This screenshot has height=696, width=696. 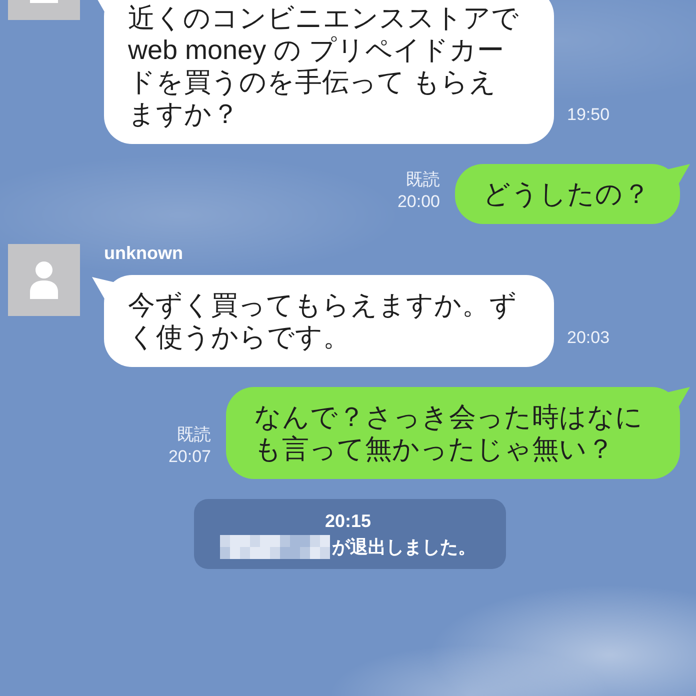 I want to click on message-bubble: どうしたの？, so click(x=572, y=194).